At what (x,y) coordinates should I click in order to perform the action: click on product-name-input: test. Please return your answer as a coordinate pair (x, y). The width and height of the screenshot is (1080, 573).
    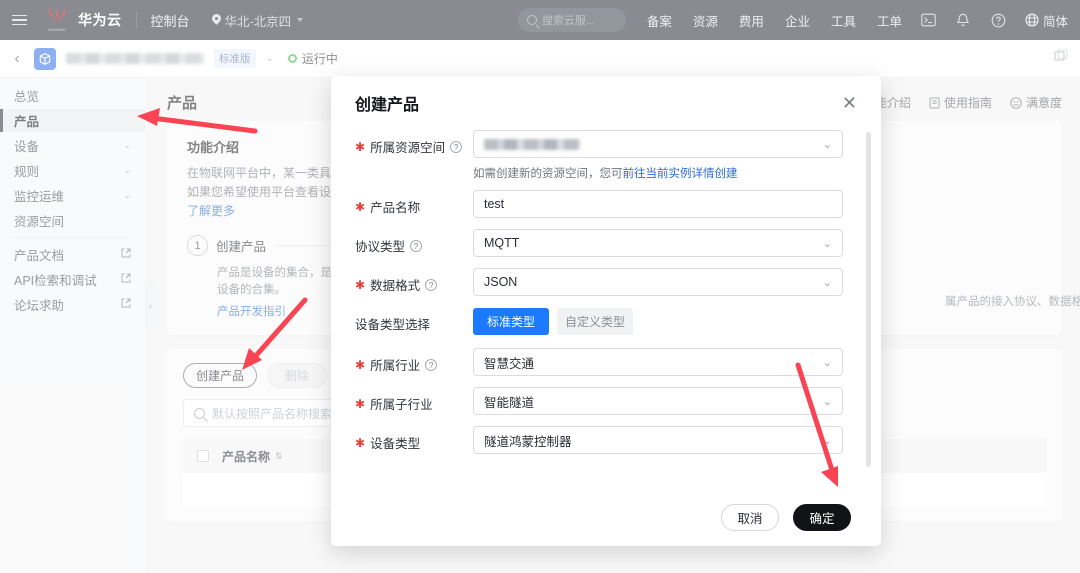
    Looking at the image, I should click on (658, 204).